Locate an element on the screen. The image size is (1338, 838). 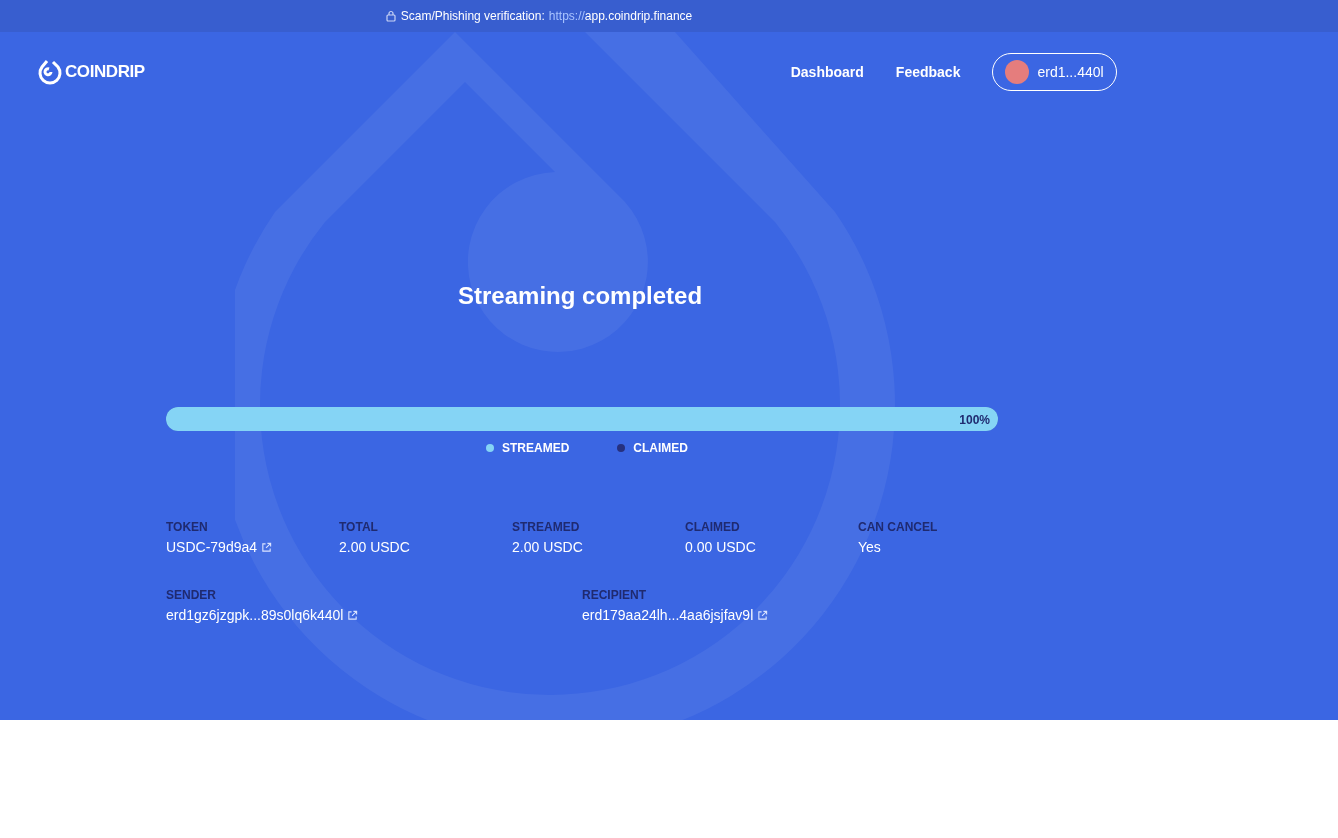
nav-link: Dashboard is located at coordinates (827, 72).